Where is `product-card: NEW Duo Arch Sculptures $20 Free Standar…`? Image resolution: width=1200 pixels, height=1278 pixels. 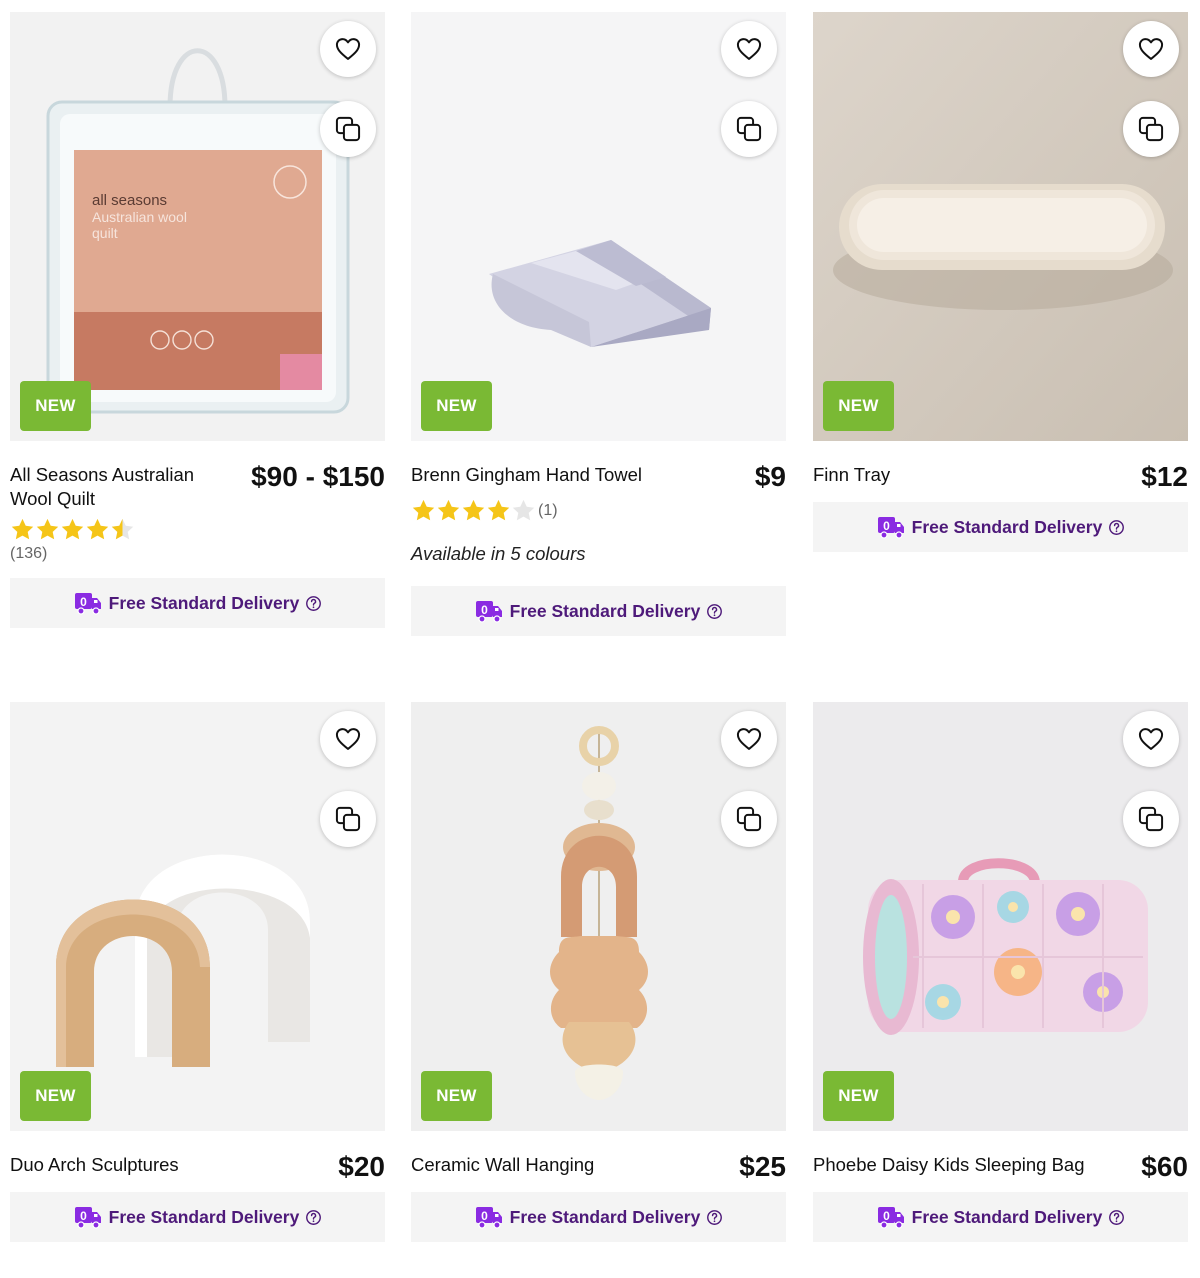 product-card: NEW Duo Arch Sculptures $20 Free Standar… is located at coordinates (197, 972).